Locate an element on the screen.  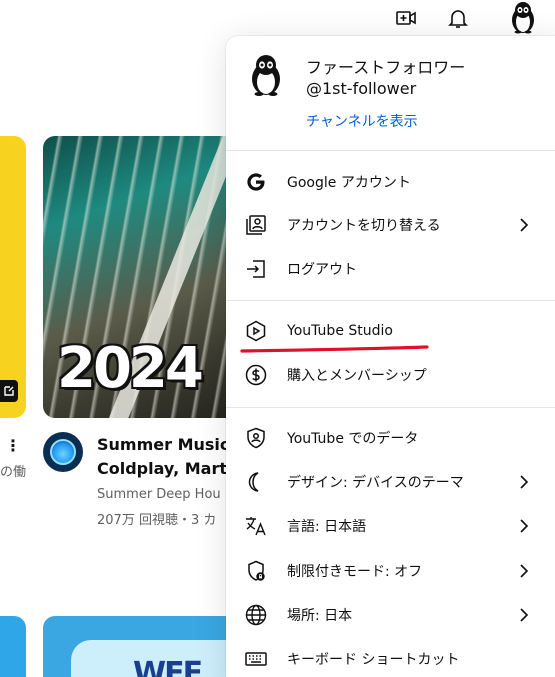
sign-out-icon is located at coordinates (256, 269).